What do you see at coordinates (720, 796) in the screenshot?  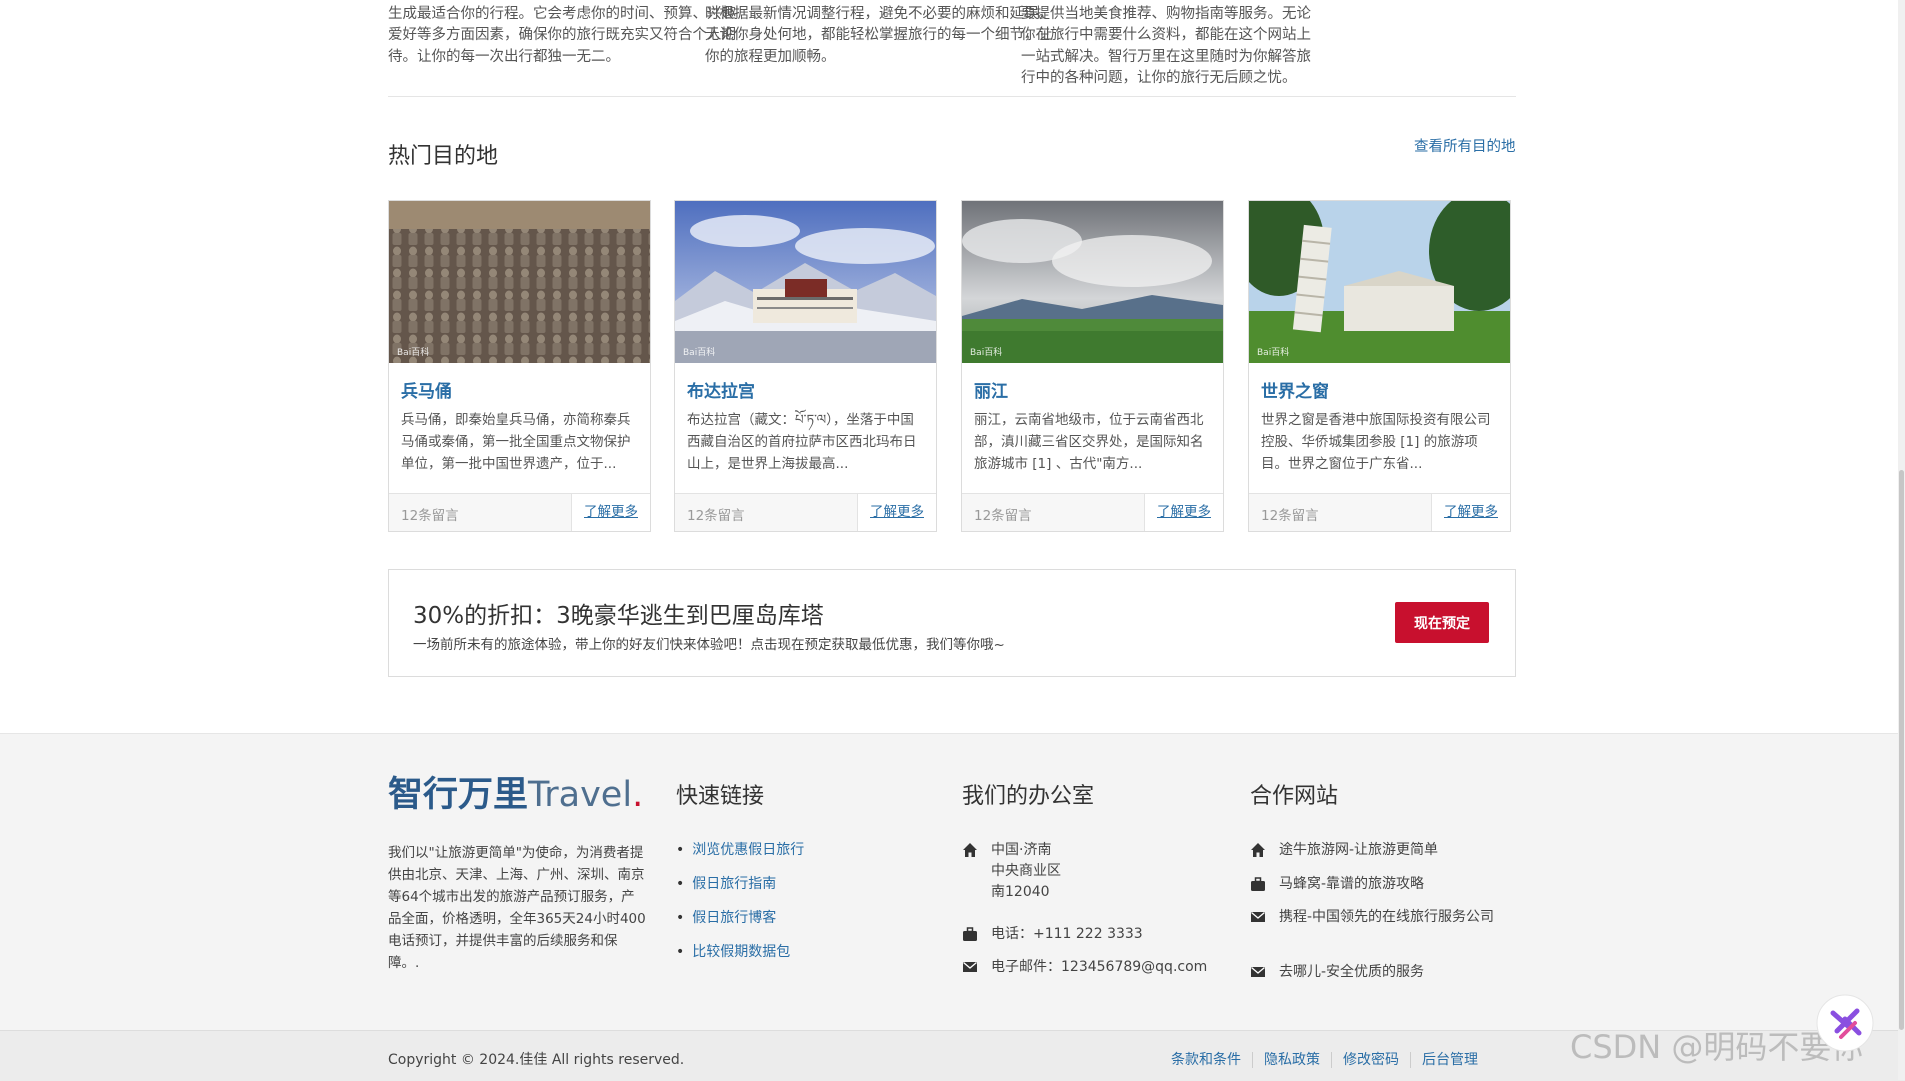 I see `quick-links-title: 快速链接` at bounding box center [720, 796].